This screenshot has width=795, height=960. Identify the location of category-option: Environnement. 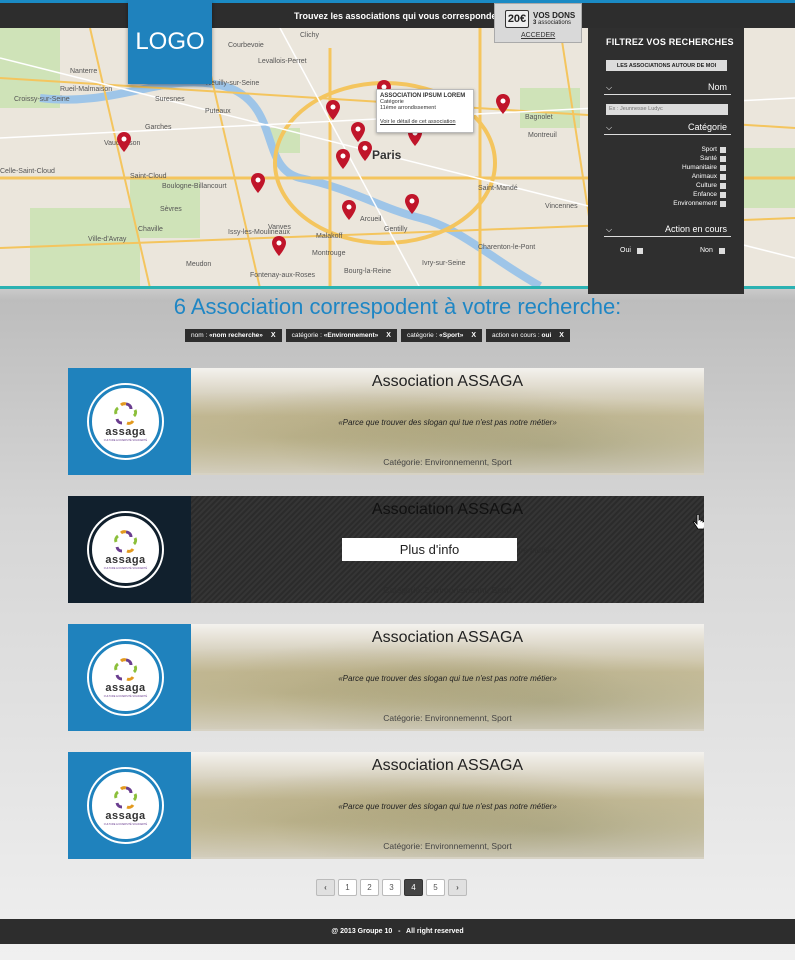
(699, 203).